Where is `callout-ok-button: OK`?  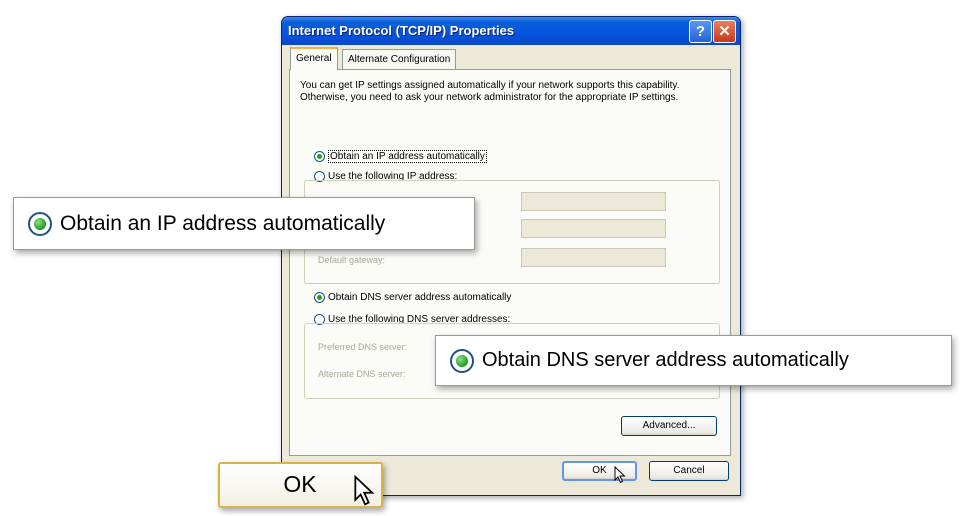 callout-ok-button: OK is located at coordinates (300, 485).